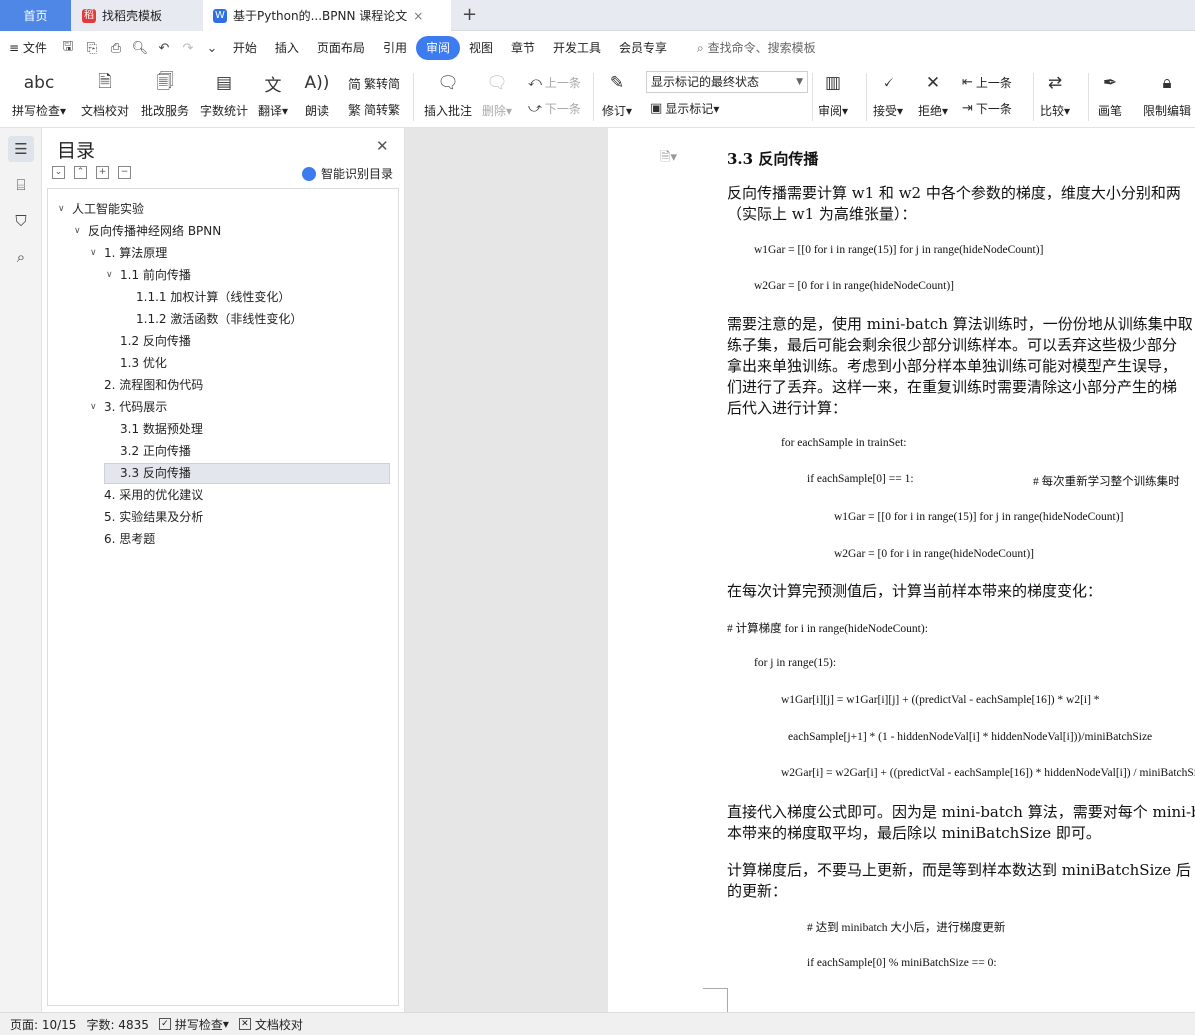  I want to click on tab-home-label: 首页, so click(35, 15).